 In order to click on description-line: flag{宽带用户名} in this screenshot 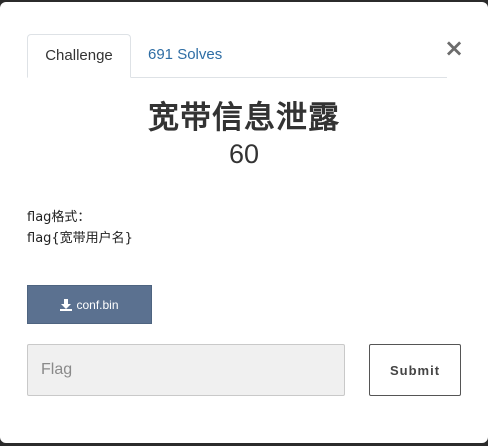, I will do `click(80, 238)`.